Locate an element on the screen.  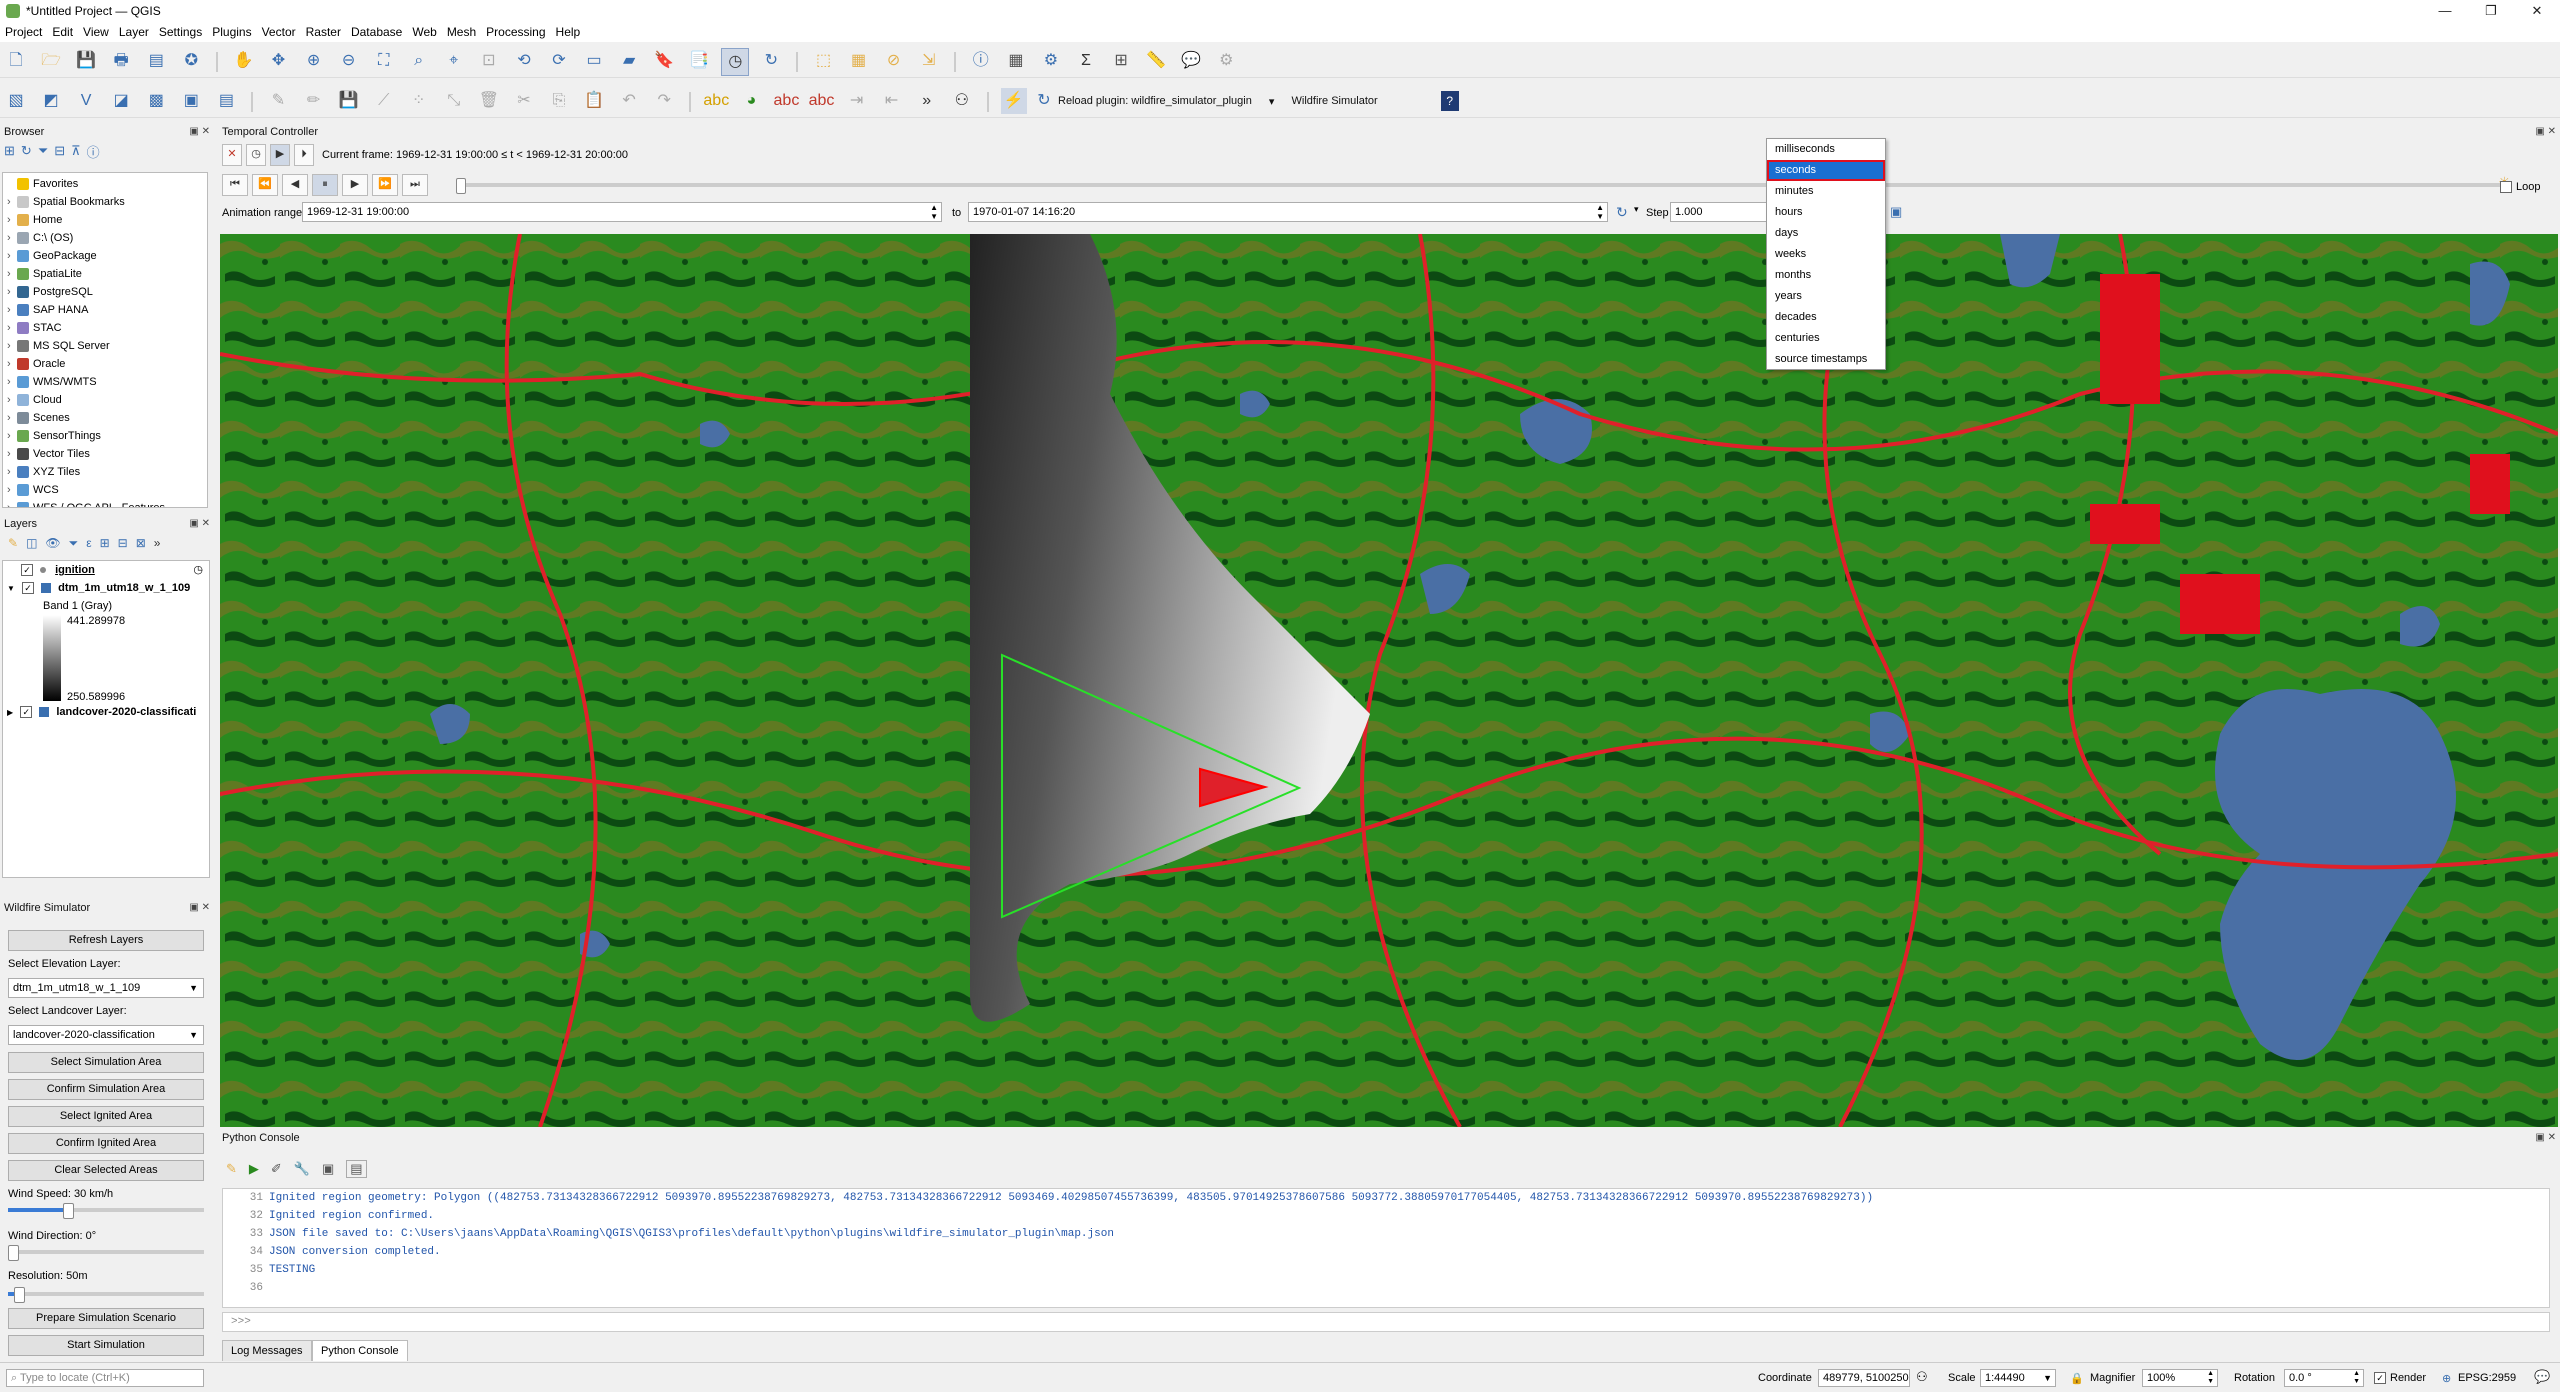
add-mesh-icon: ▣ is located at coordinates (191, 101).